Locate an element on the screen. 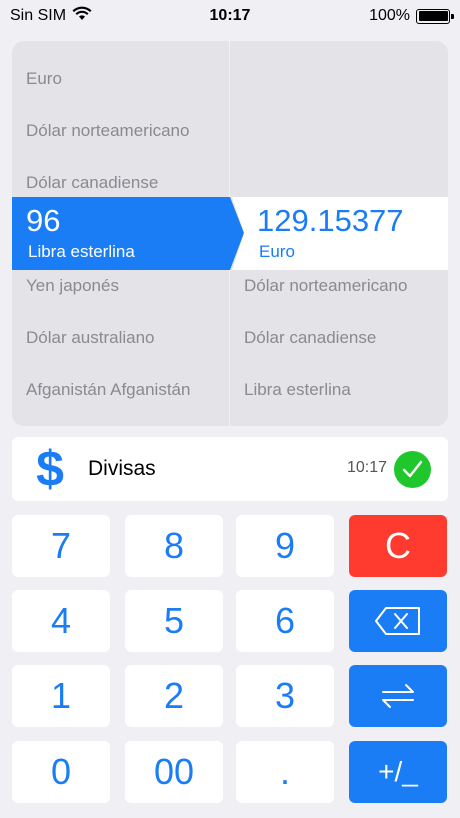 This screenshot has height=818, width=460. from-amount: 96 is located at coordinates (43, 220).